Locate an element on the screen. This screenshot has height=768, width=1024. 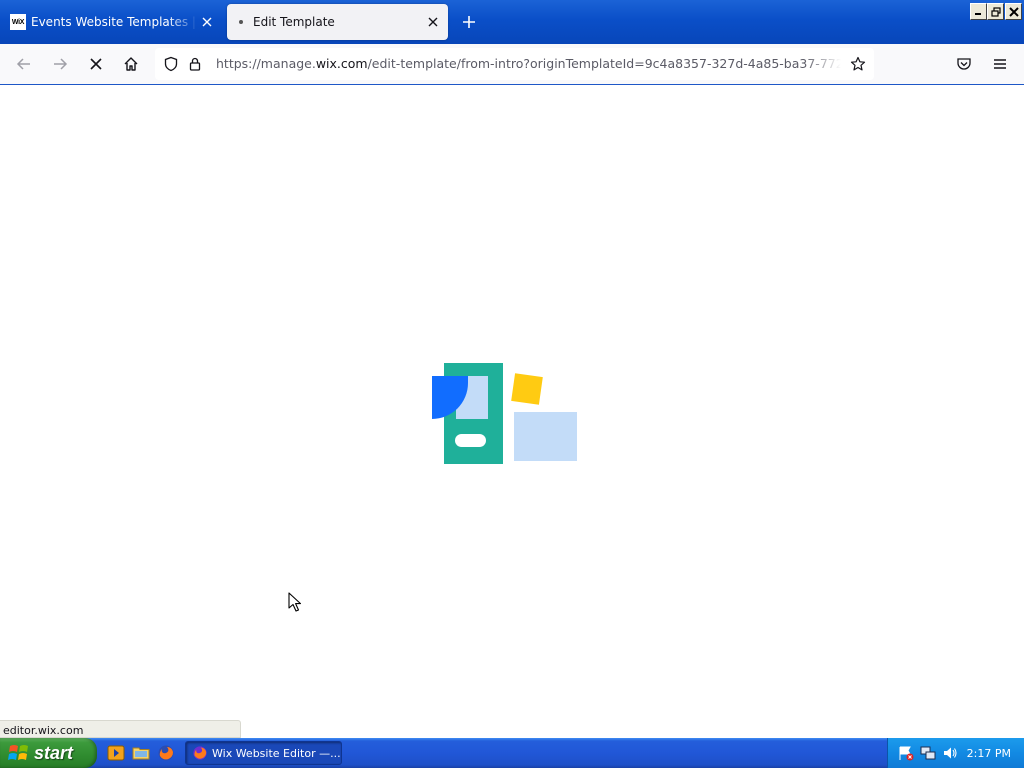
network-icon is located at coordinates (928, 753).